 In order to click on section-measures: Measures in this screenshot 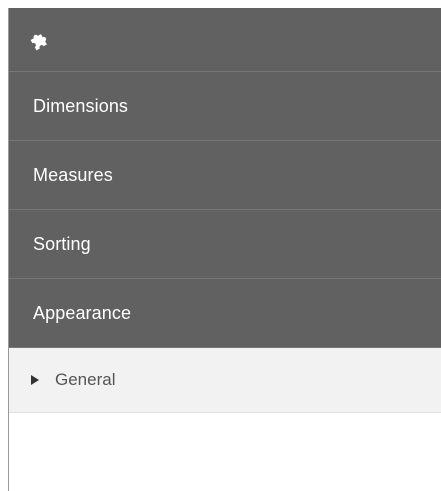, I will do `click(225, 175)`.